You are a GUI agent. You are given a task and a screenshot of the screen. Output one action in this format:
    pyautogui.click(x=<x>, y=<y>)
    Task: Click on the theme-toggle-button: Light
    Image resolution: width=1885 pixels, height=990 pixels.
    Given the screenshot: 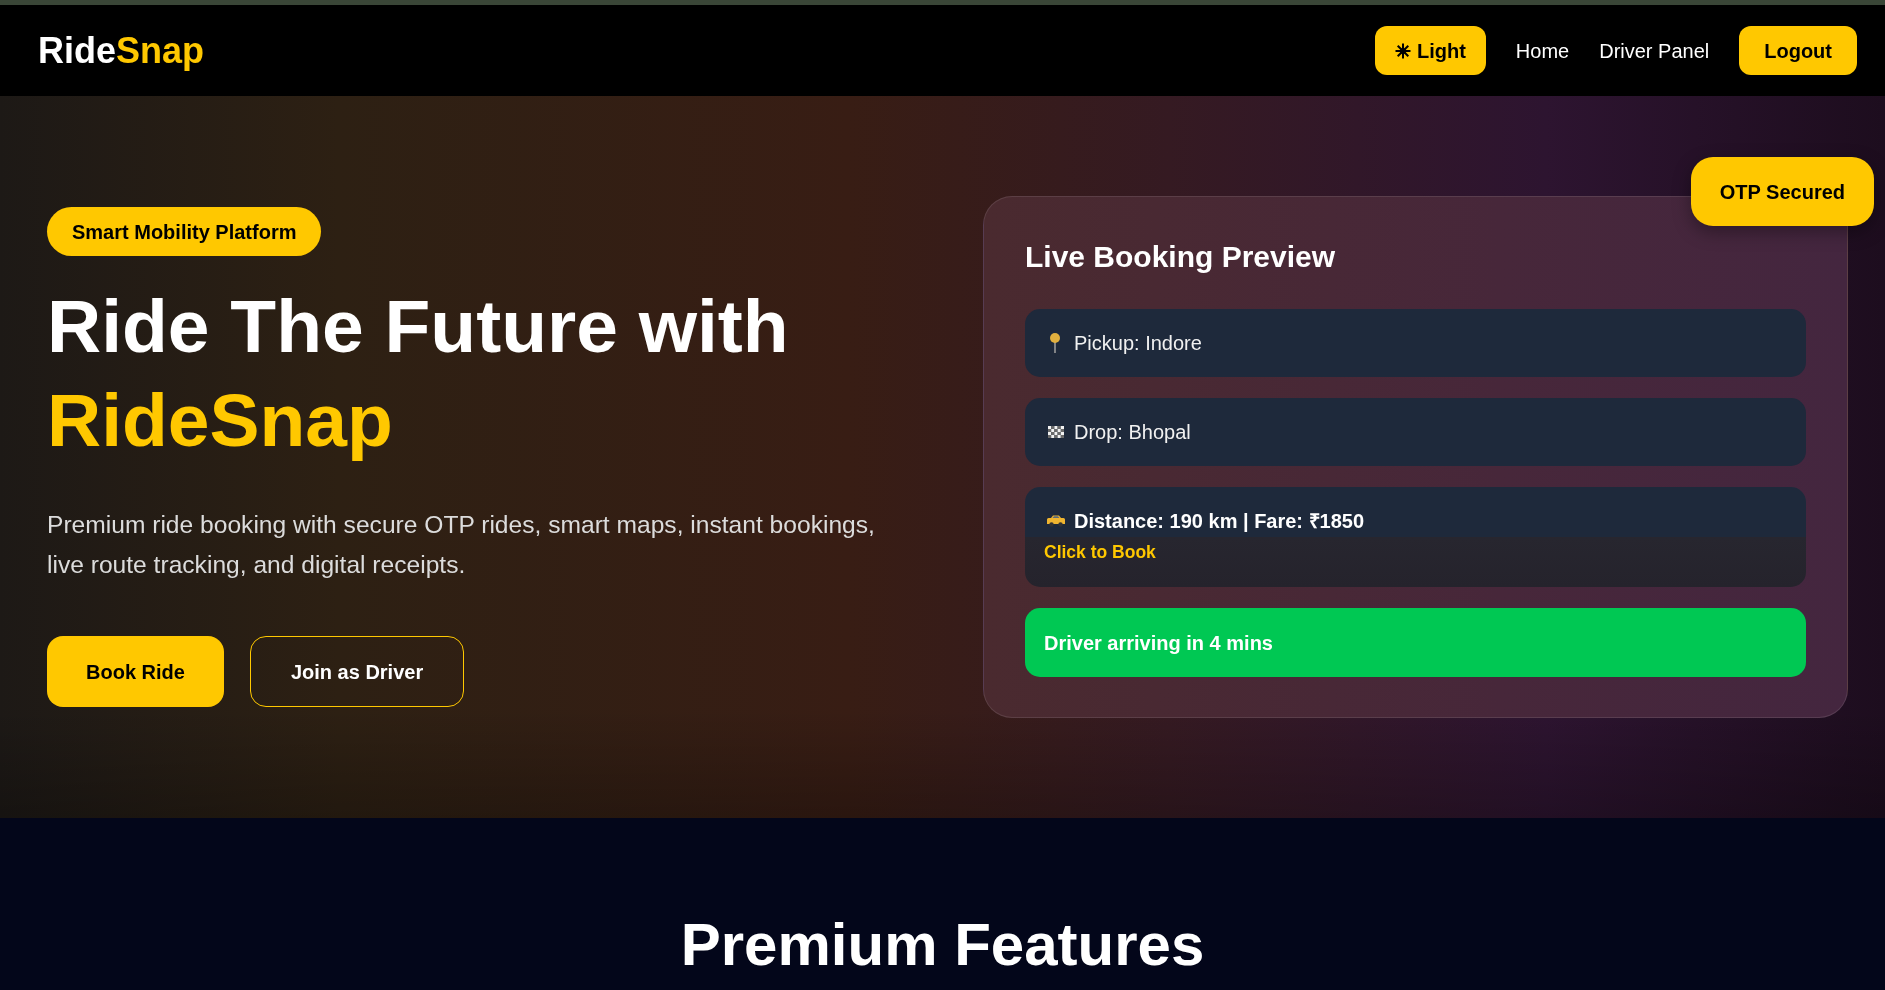 What is the action you would take?
    pyautogui.click(x=1430, y=50)
    